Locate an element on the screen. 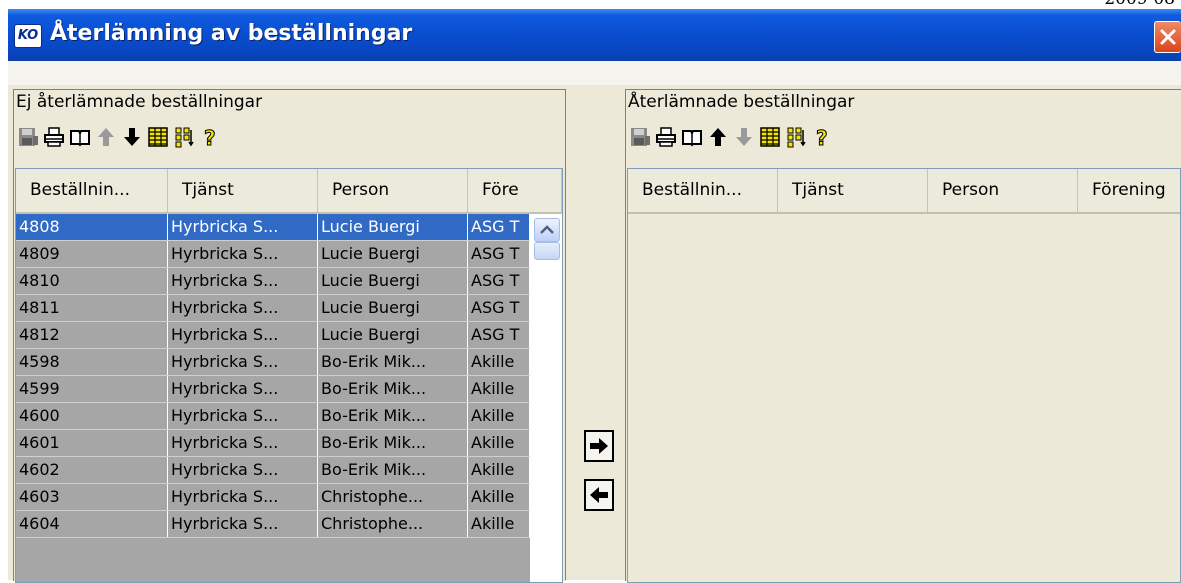 The image size is (1181, 583). unreturned-panel-title: Ej återlämnade beställningar is located at coordinates (139, 102).